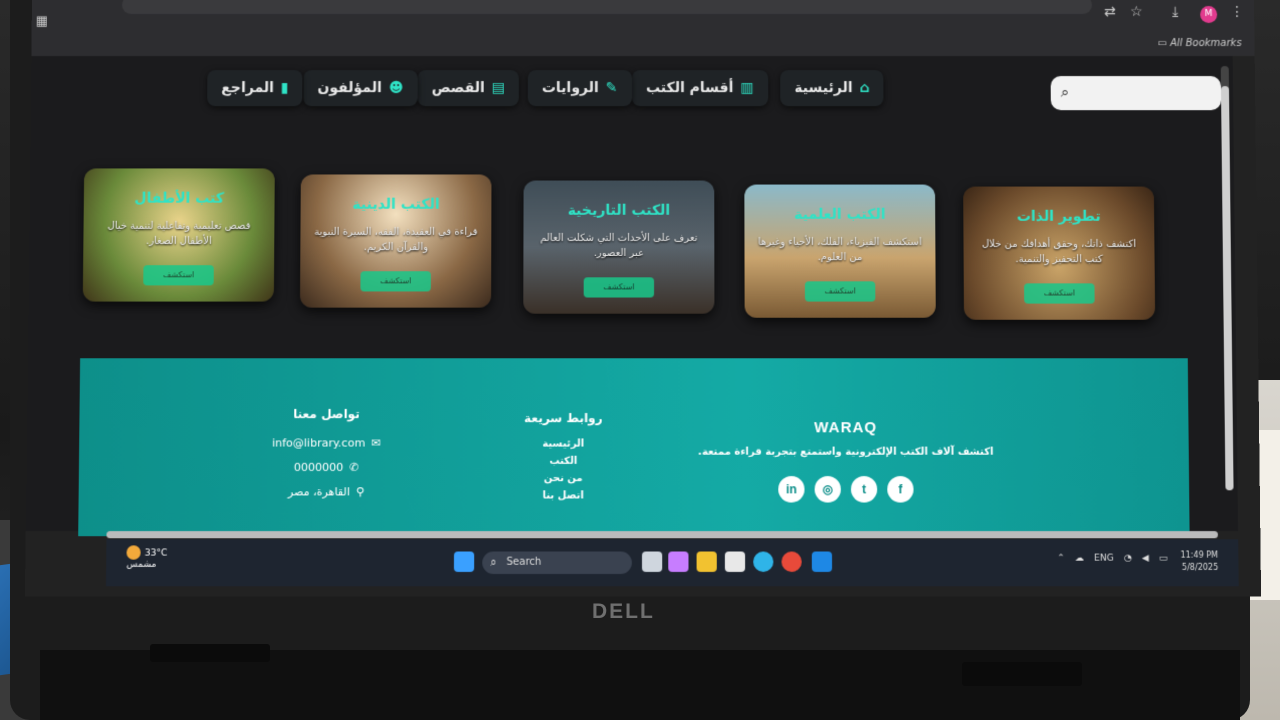  I want to click on profile-avatar: M, so click(1209, 14).